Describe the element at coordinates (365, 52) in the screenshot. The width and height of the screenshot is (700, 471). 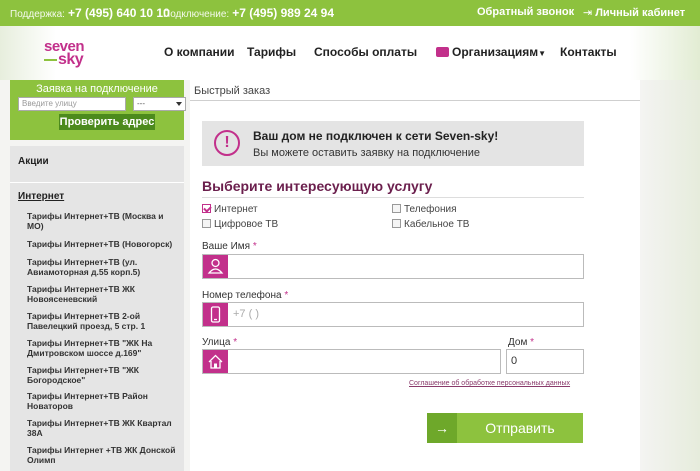
I see `nav-payment: Способы оплаты` at that location.